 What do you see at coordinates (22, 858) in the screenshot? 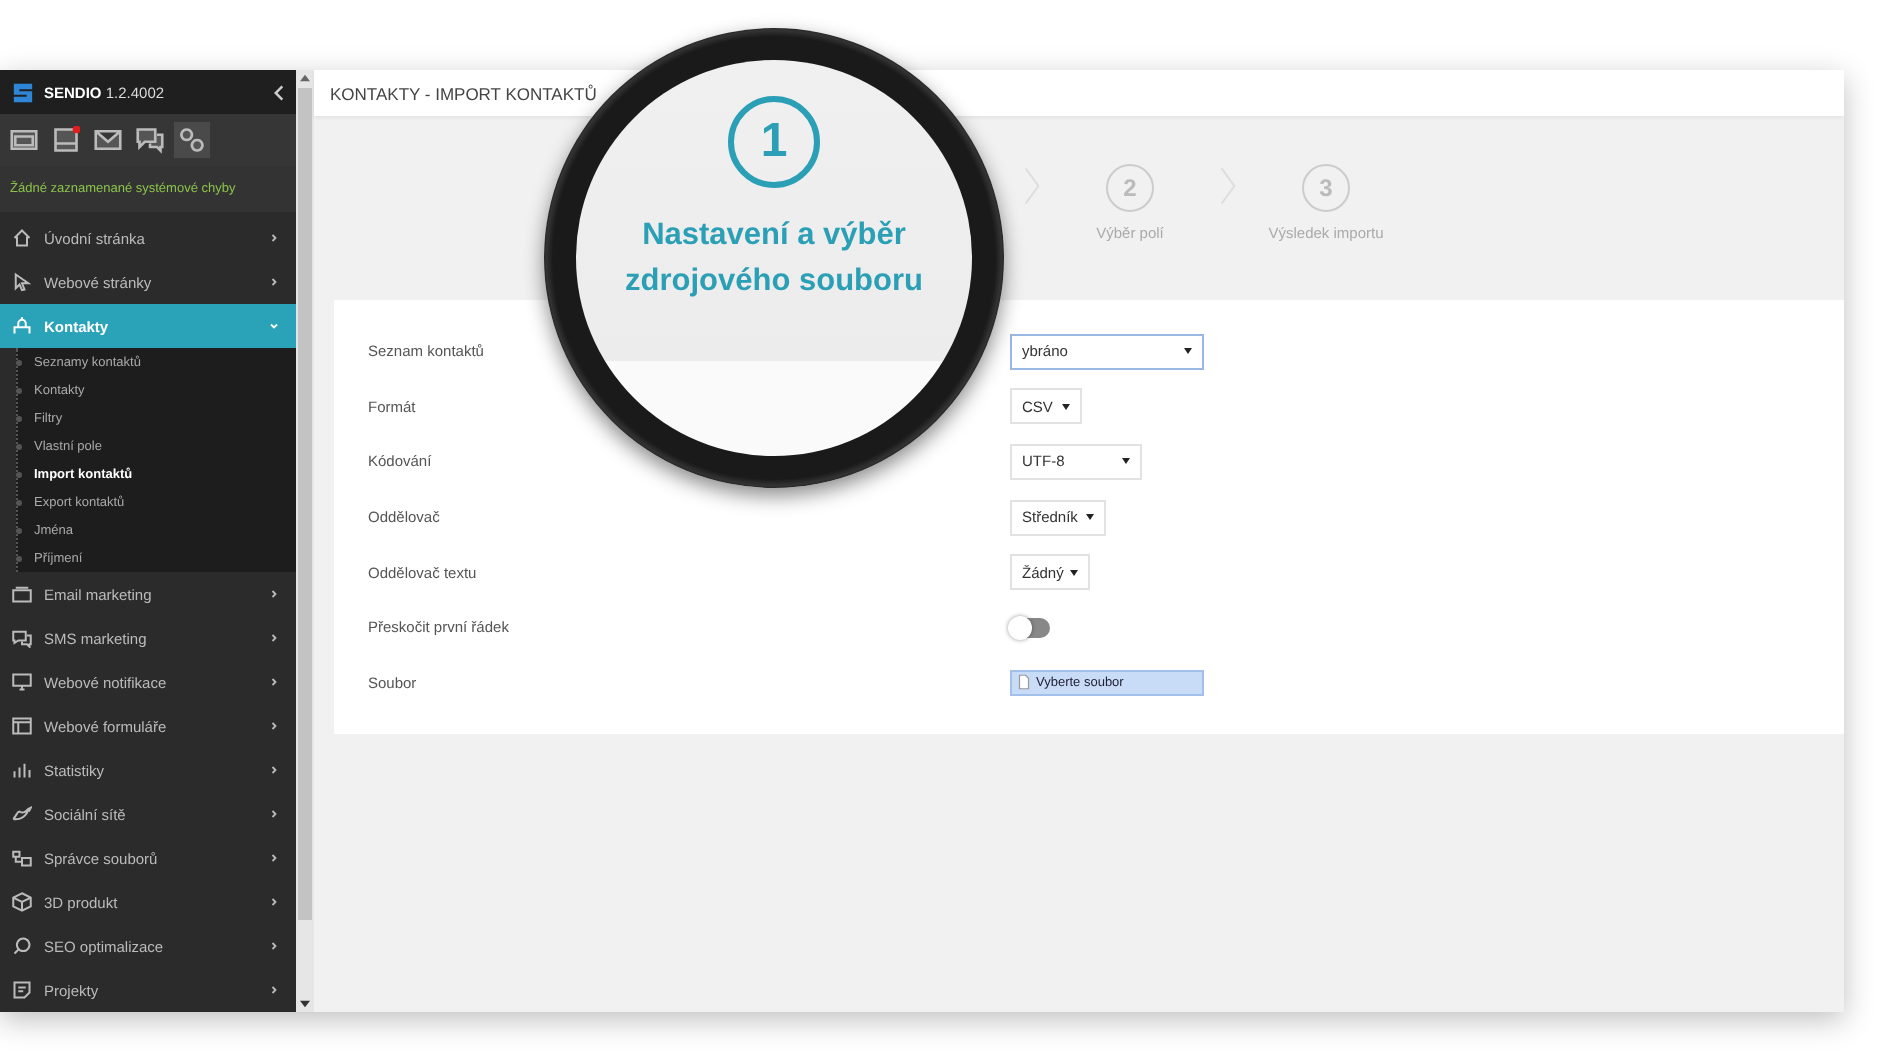
I see `folders-icon` at bounding box center [22, 858].